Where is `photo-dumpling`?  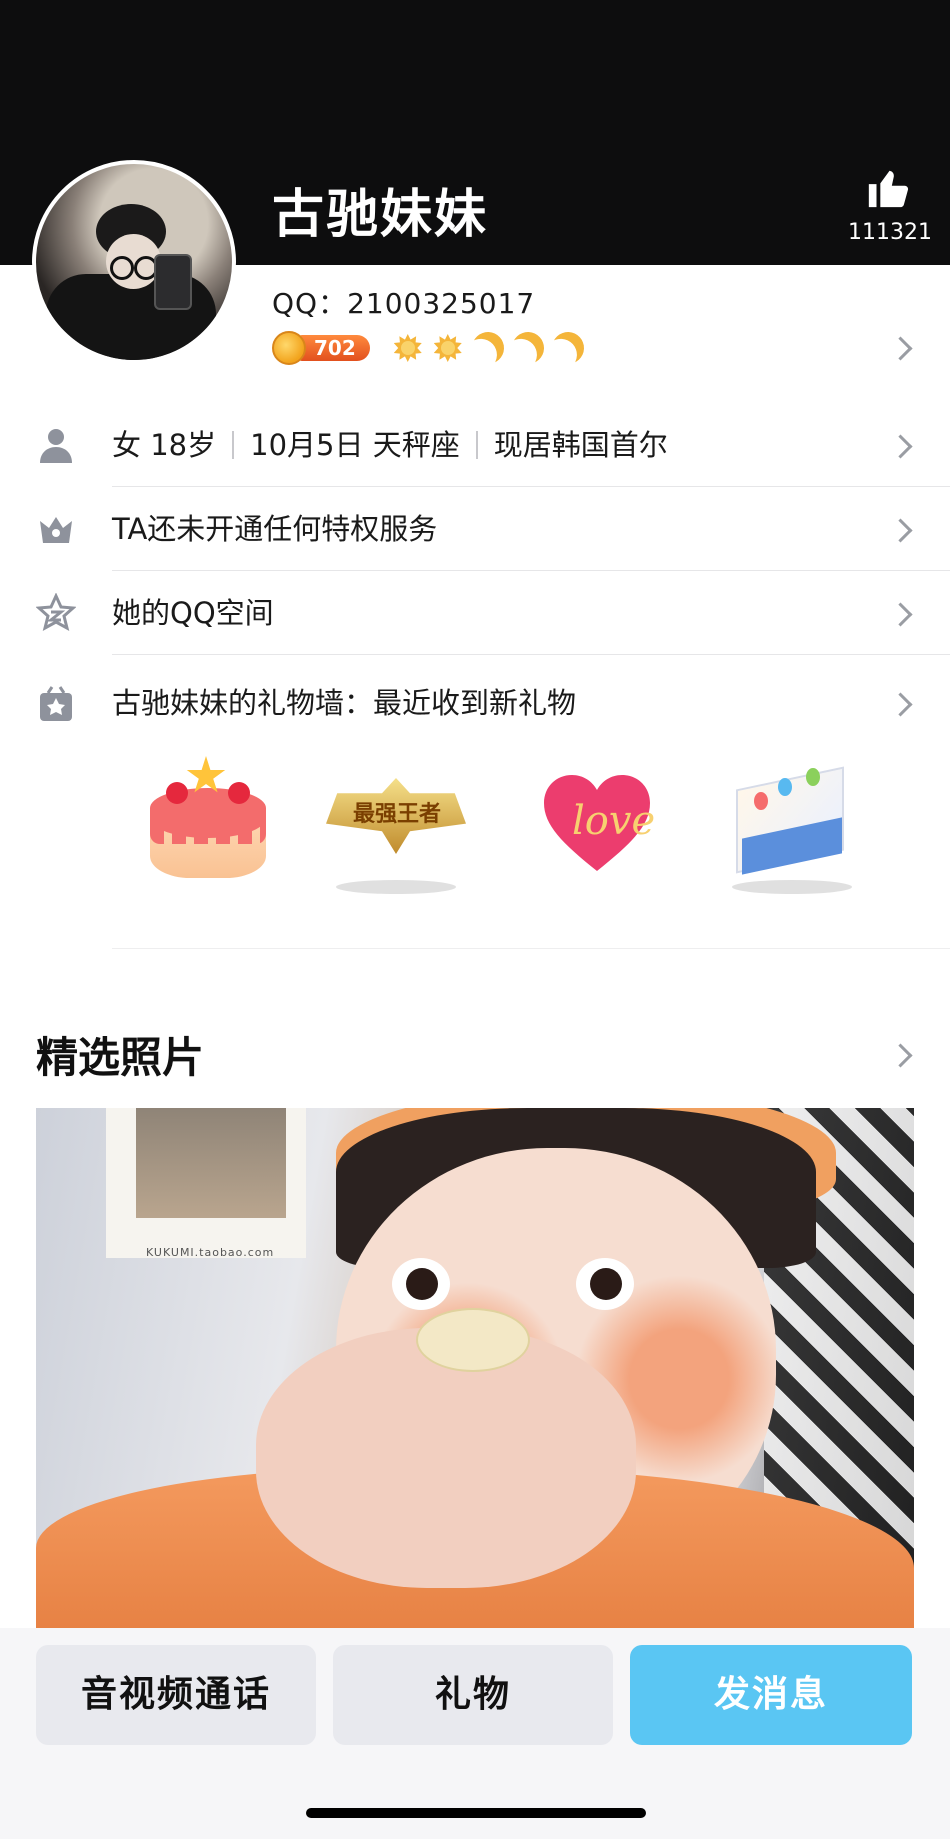 photo-dumpling is located at coordinates (473, 1340).